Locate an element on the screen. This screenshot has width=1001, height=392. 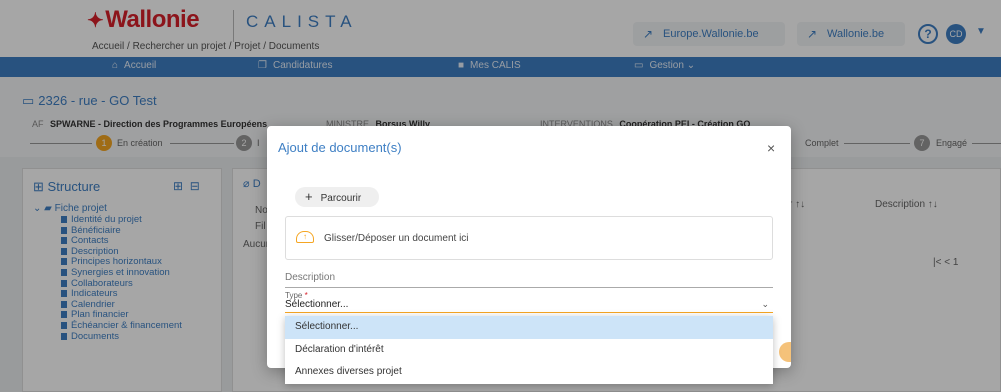
close-icon: × is located at coordinates (771, 148).